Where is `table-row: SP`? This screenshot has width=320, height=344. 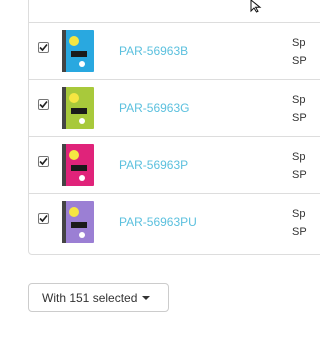 table-row: SP is located at coordinates (174, 10).